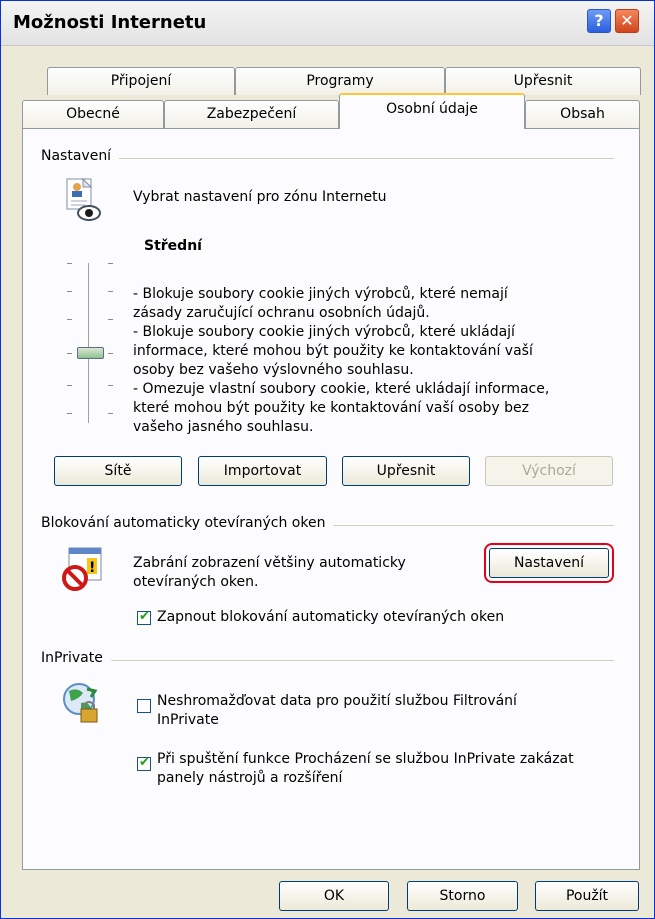  Describe the element at coordinates (188, 720) in the screenshot. I see `inprivate-filtering-label-line2: InPrivate` at that location.